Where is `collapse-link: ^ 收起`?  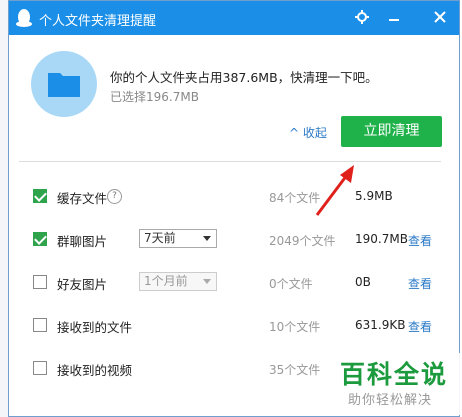 collapse-link: ^ 收起 is located at coordinates (308, 132).